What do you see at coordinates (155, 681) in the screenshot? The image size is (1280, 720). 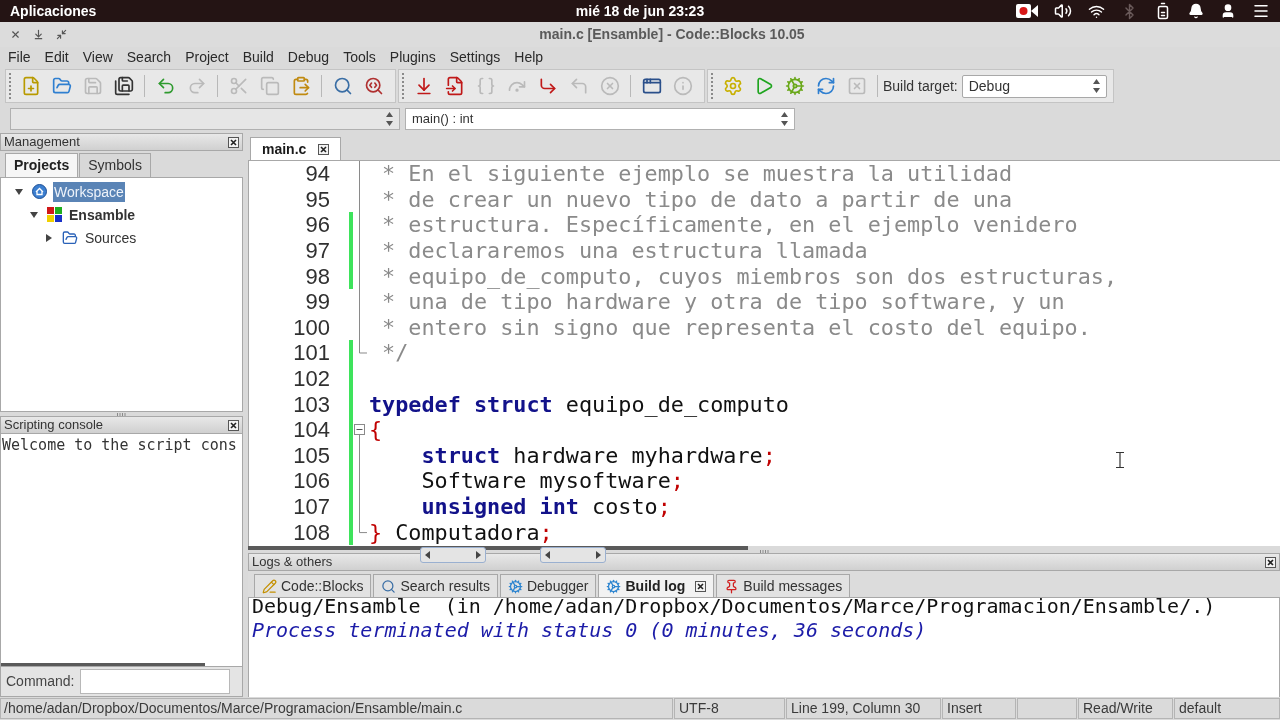 I see `command-input-field` at bounding box center [155, 681].